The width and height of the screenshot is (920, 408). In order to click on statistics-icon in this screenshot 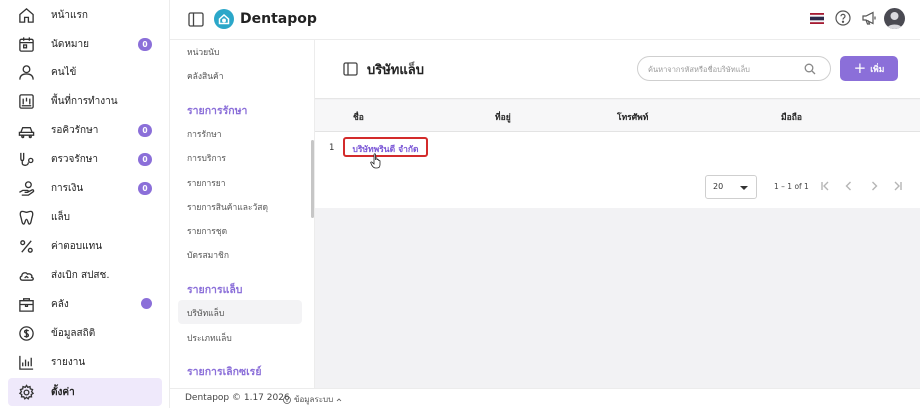, I will do `click(26, 333)`.